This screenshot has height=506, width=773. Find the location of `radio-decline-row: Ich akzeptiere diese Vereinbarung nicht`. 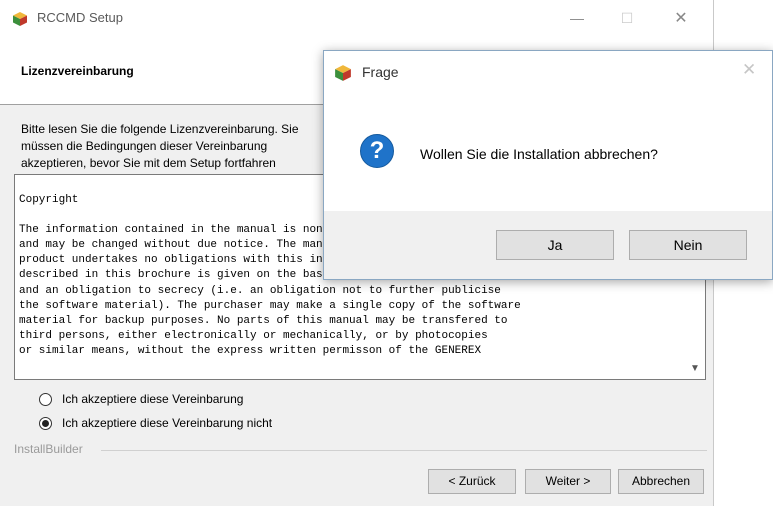

radio-decline-row: Ich akzeptiere diese Vereinbarung nicht is located at coordinates (155, 423).